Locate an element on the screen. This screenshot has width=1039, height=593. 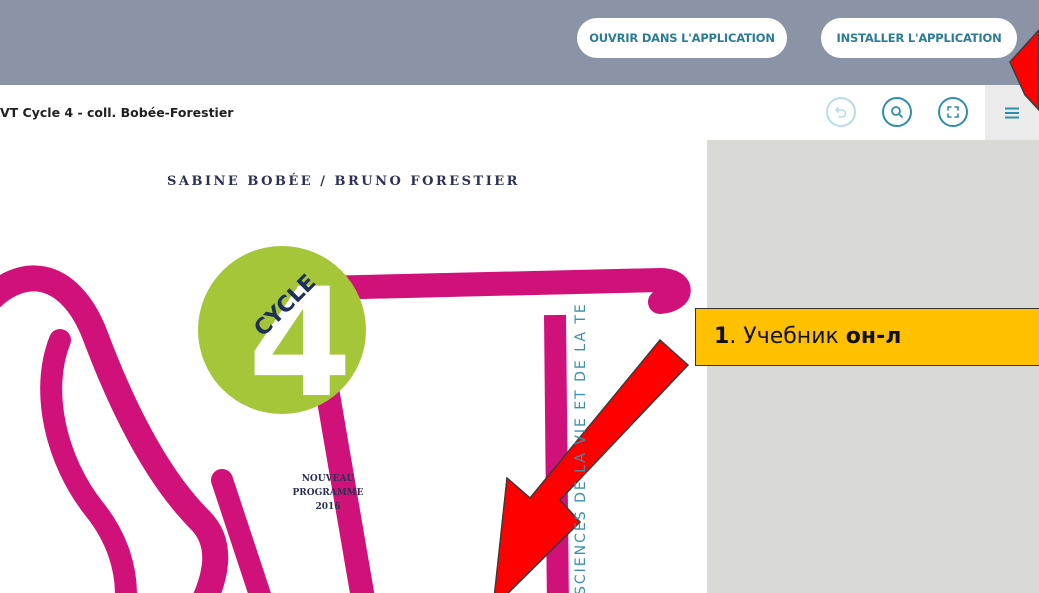
fullscreen-button is located at coordinates (953, 112).